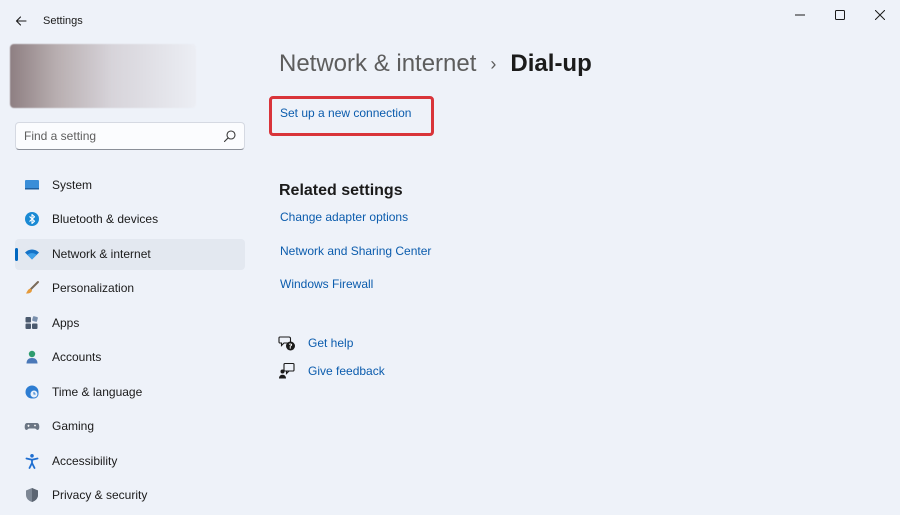 This screenshot has width=900, height=515. I want to click on sidebar-item-label: Gaming, so click(73, 426).